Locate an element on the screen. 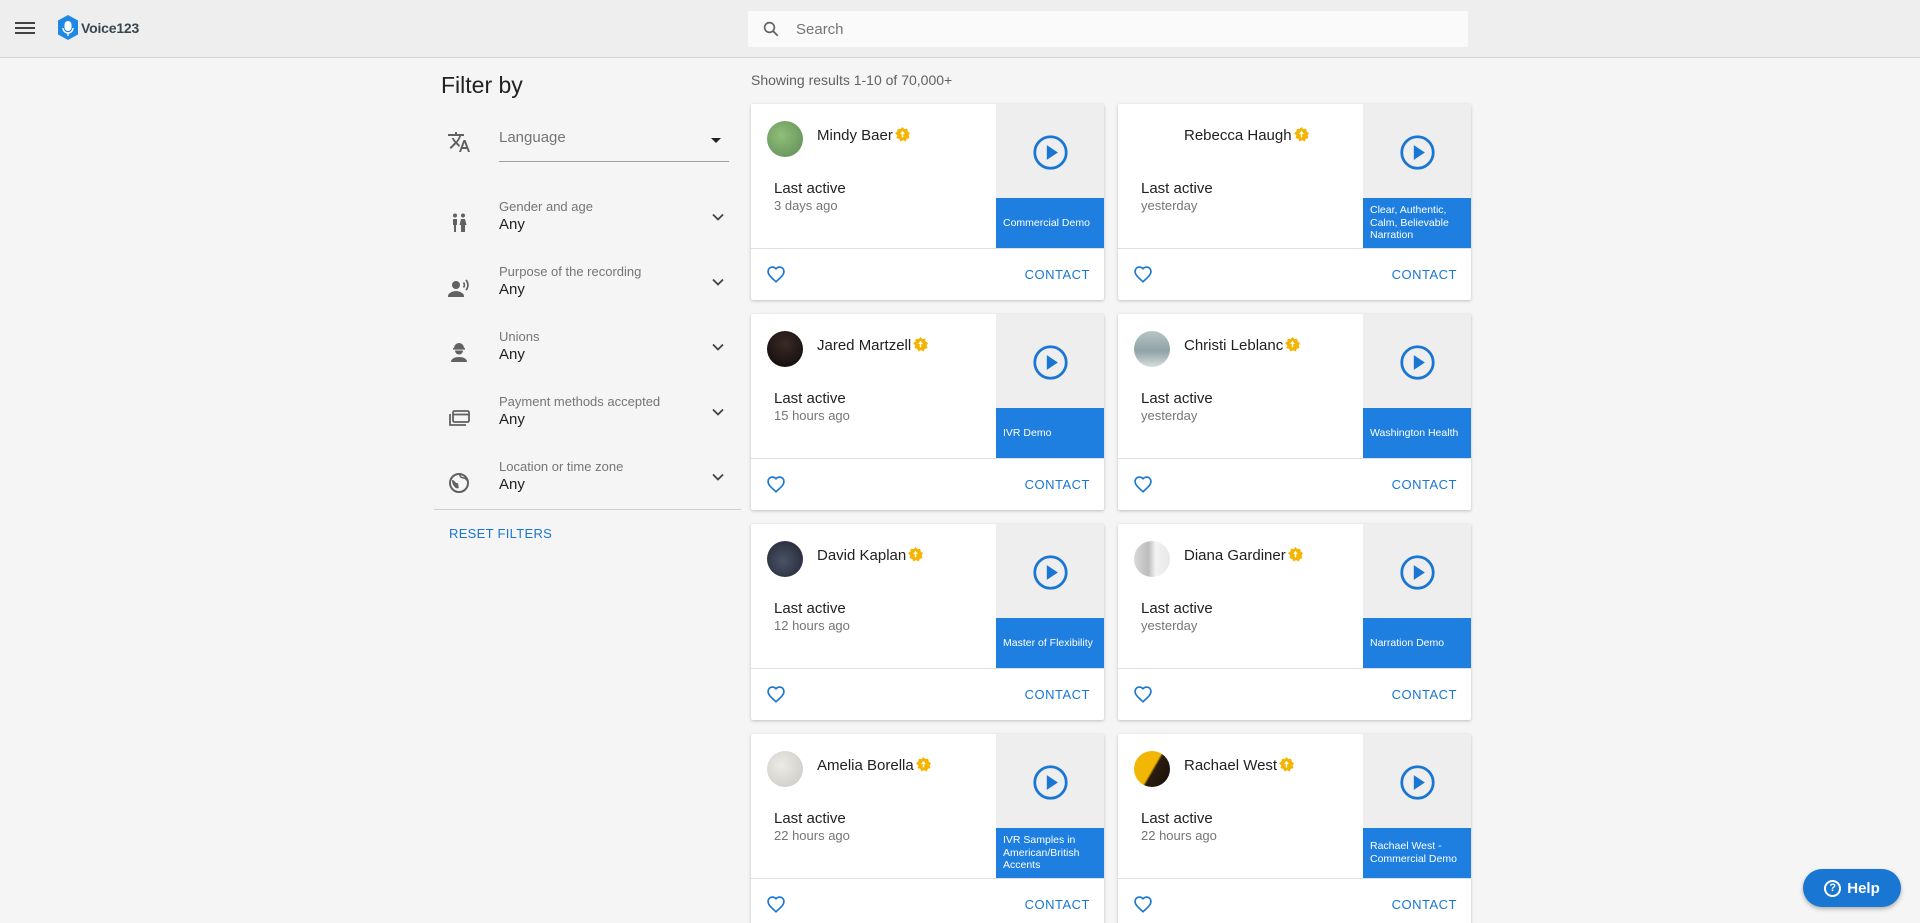  talent-name: David Kaplan is located at coordinates (870, 555).